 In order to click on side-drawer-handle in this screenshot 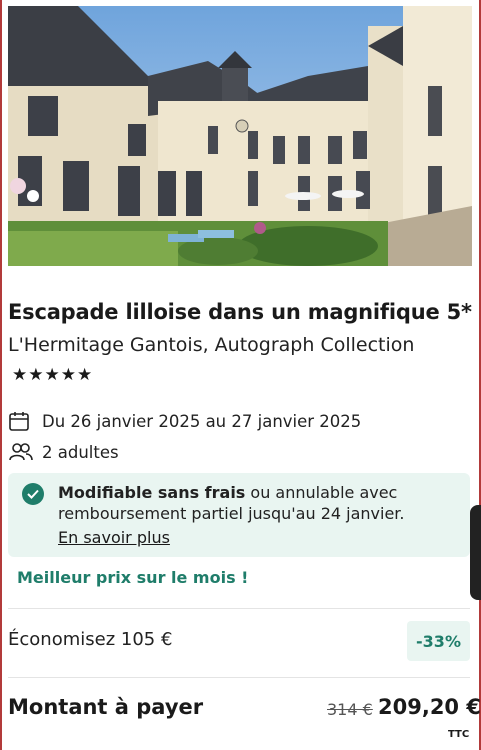, I will do `click(475, 552)`.